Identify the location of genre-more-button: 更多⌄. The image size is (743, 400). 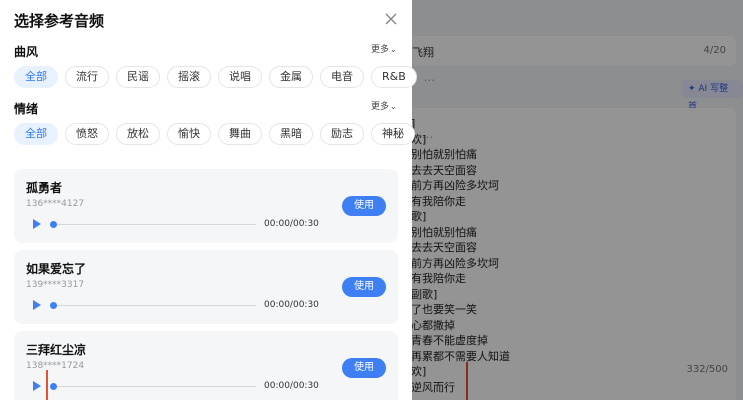
(384, 48).